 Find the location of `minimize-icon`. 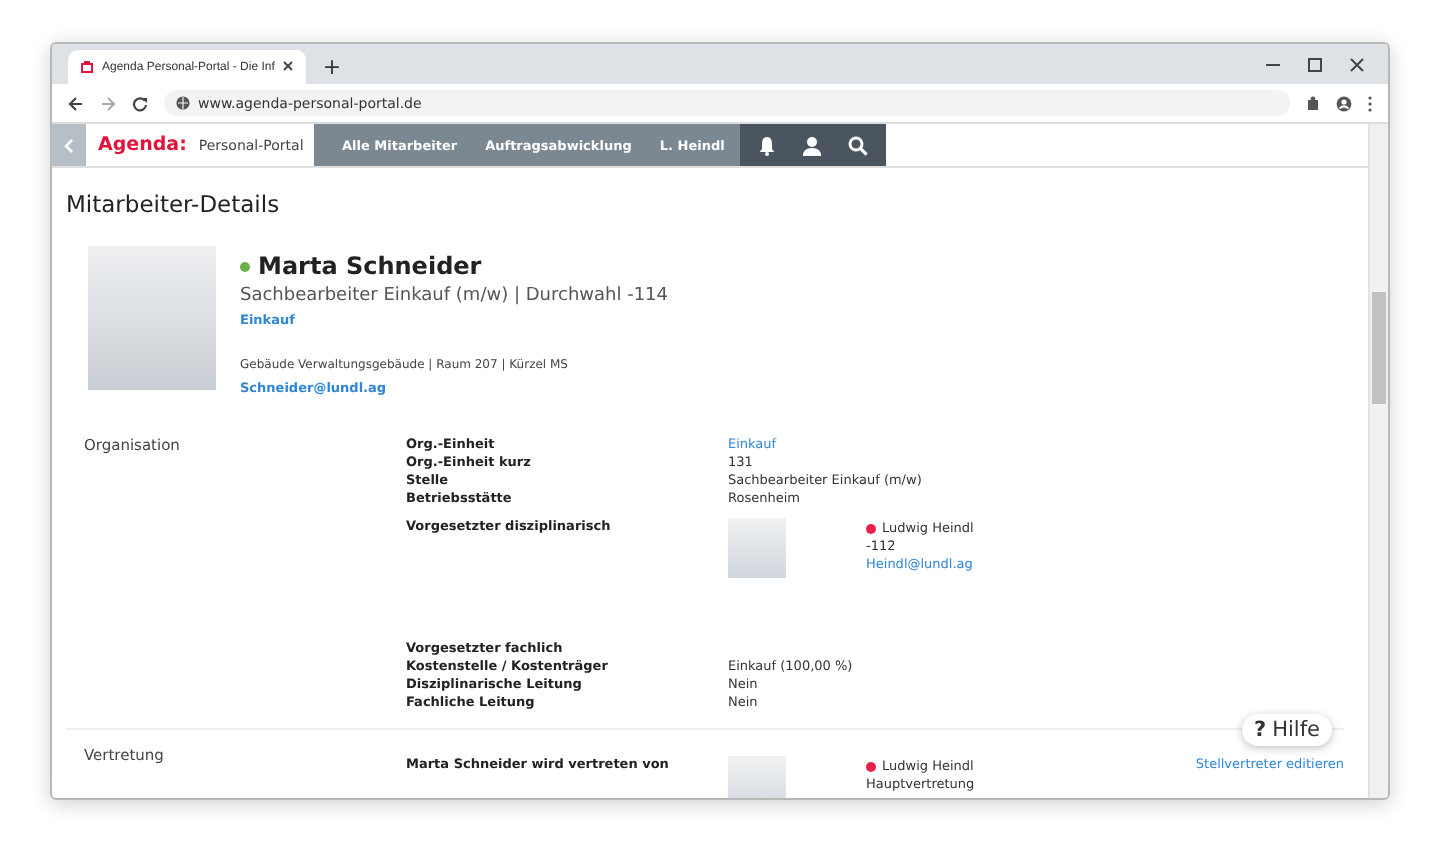

minimize-icon is located at coordinates (1273, 65).